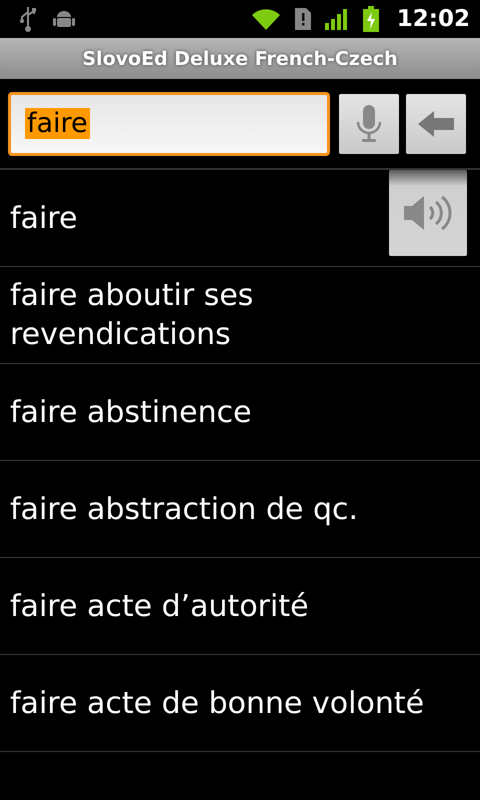  I want to click on speaker-button, so click(428, 213).